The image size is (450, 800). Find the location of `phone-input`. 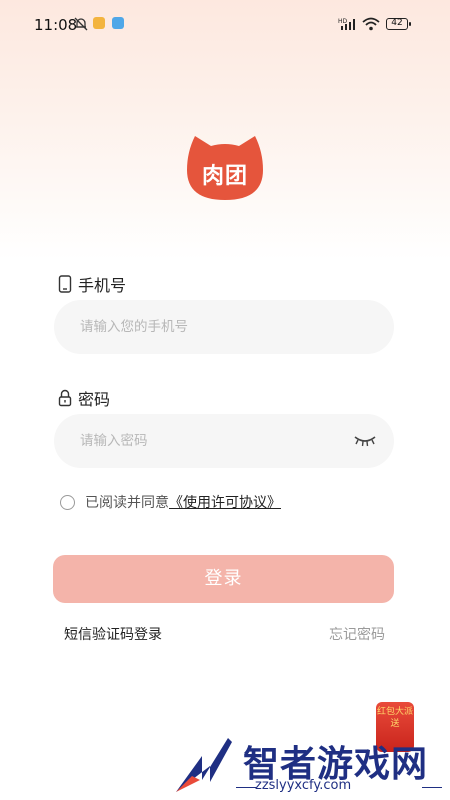

phone-input is located at coordinates (210, 327).